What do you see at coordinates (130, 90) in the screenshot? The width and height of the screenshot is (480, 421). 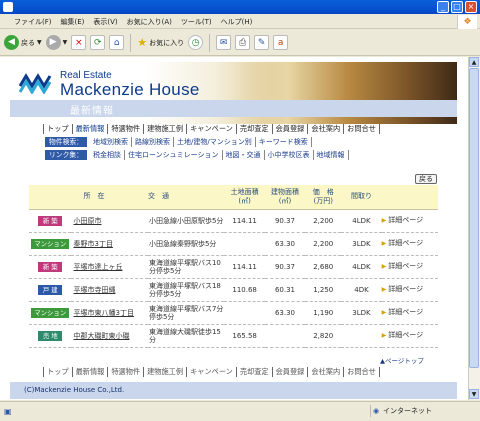 I see `brand-name: Mackenzie House` at bounding box center [130, 90].